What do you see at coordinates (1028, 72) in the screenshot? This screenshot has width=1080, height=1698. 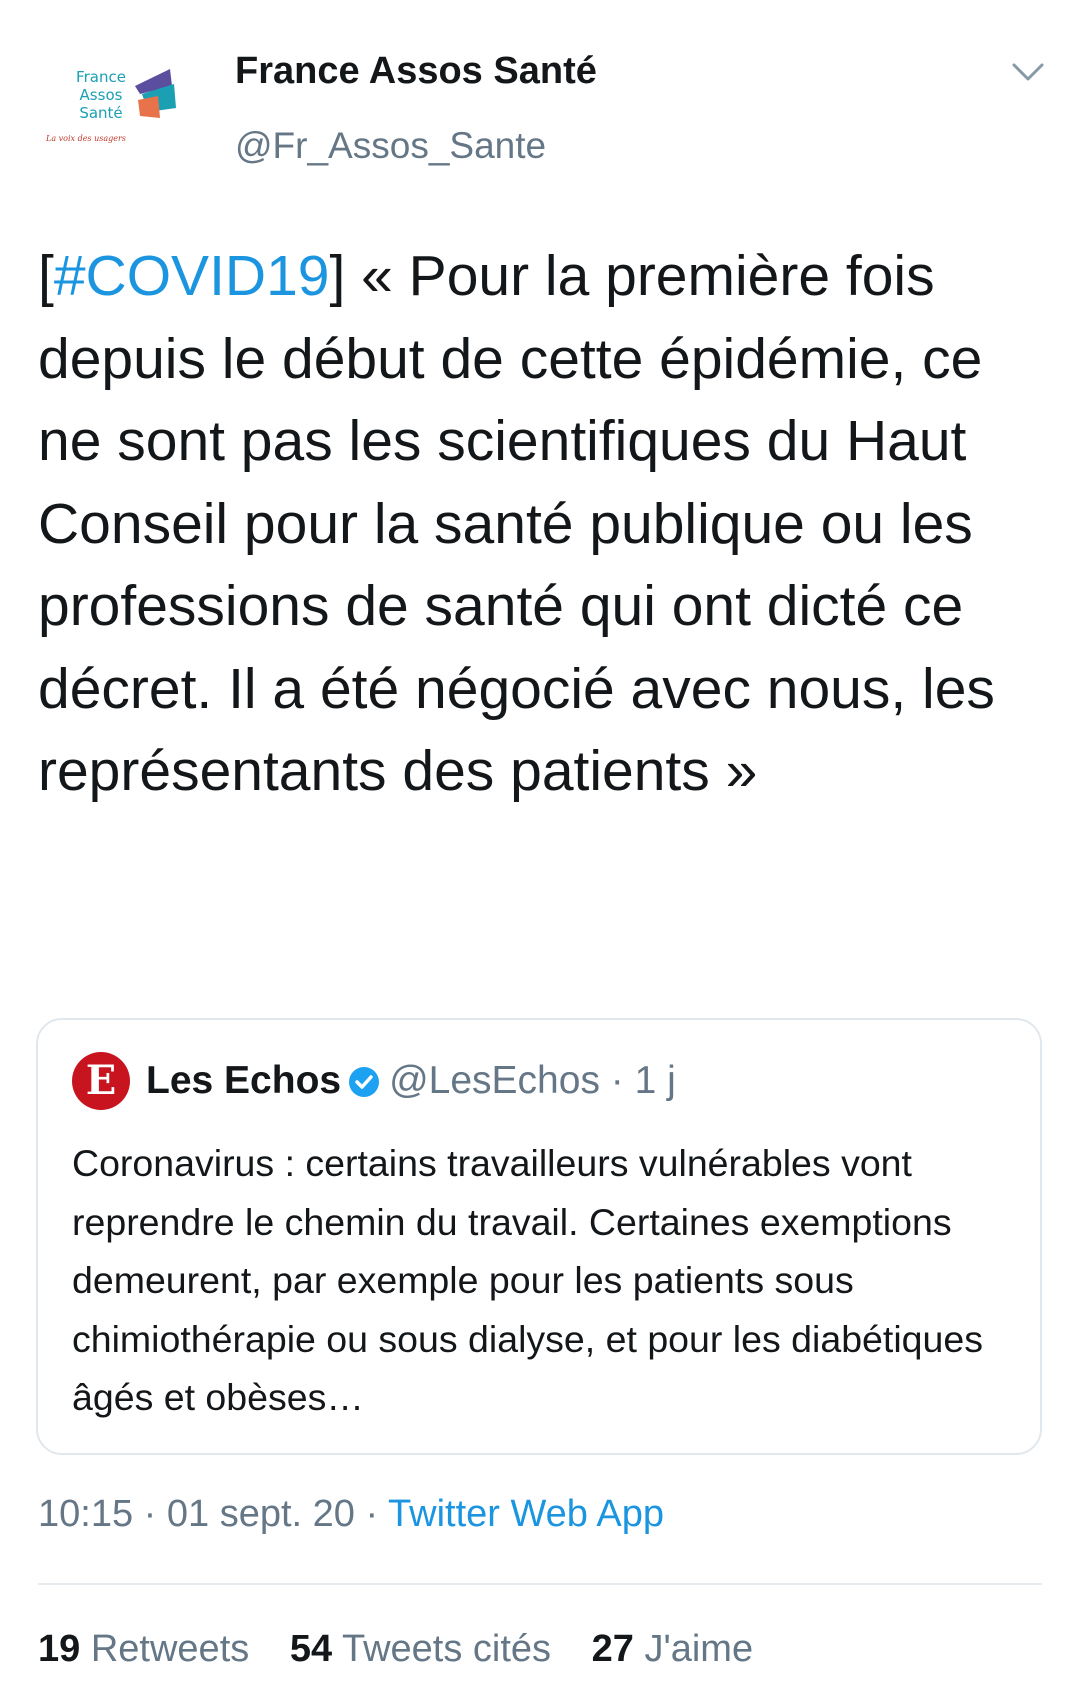 I see `chevron-down-icon` at bounding box center [1028, 72].